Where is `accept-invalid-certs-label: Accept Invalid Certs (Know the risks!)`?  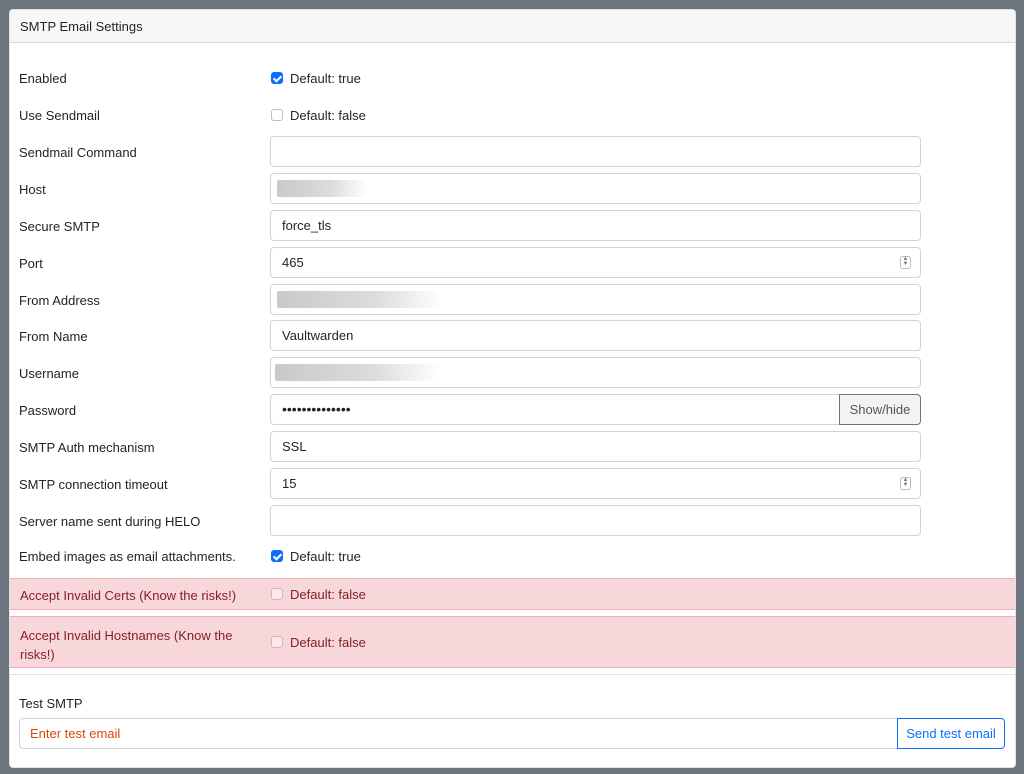 accept-invalid-certs-label: Accept Invalid Certs (Know the risks!) is located at coordinates (128, 595).